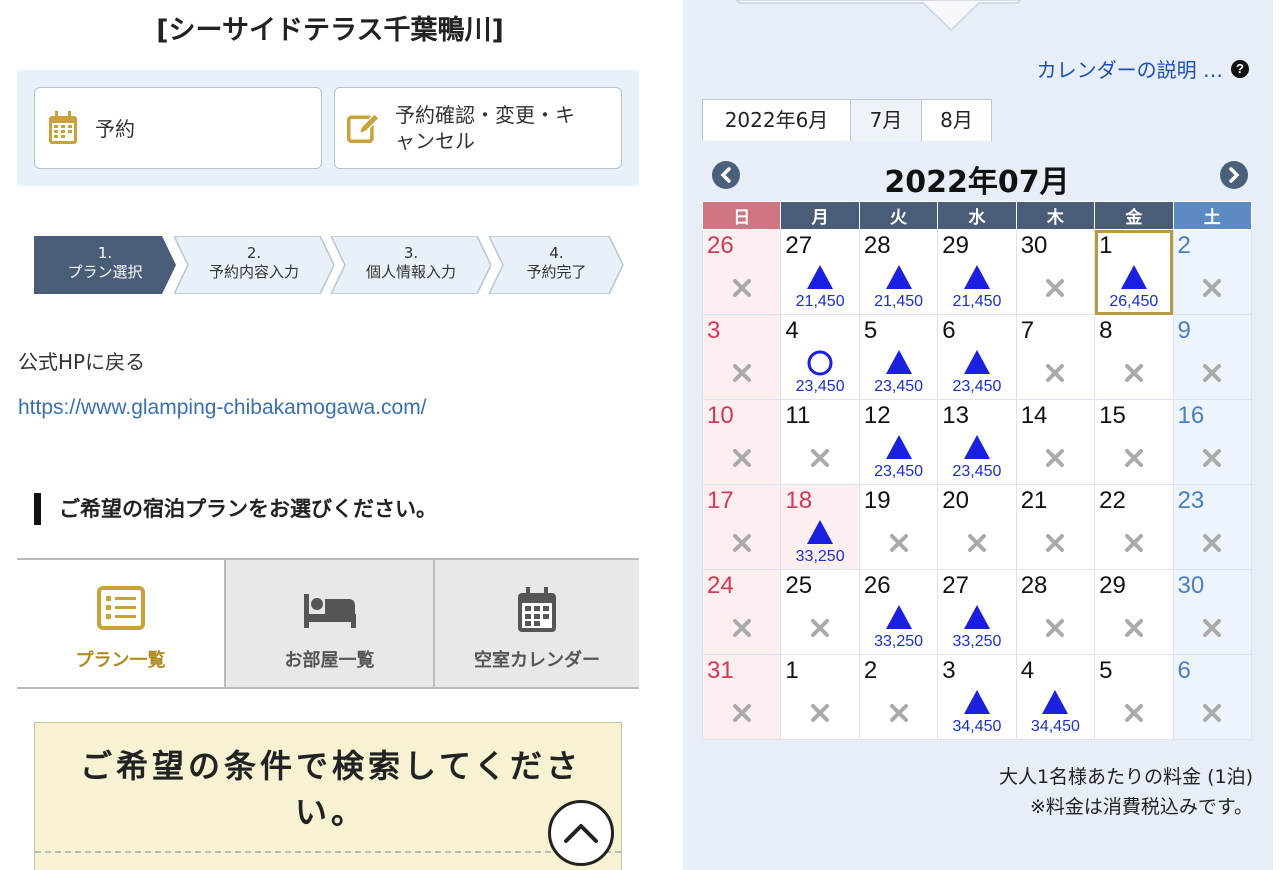 Image resolution: width=1280 pixels, height=870 pixels. I want to click on quick-actions: 予約 予約確認・変更・キ ャンセル, so click(328, 128).